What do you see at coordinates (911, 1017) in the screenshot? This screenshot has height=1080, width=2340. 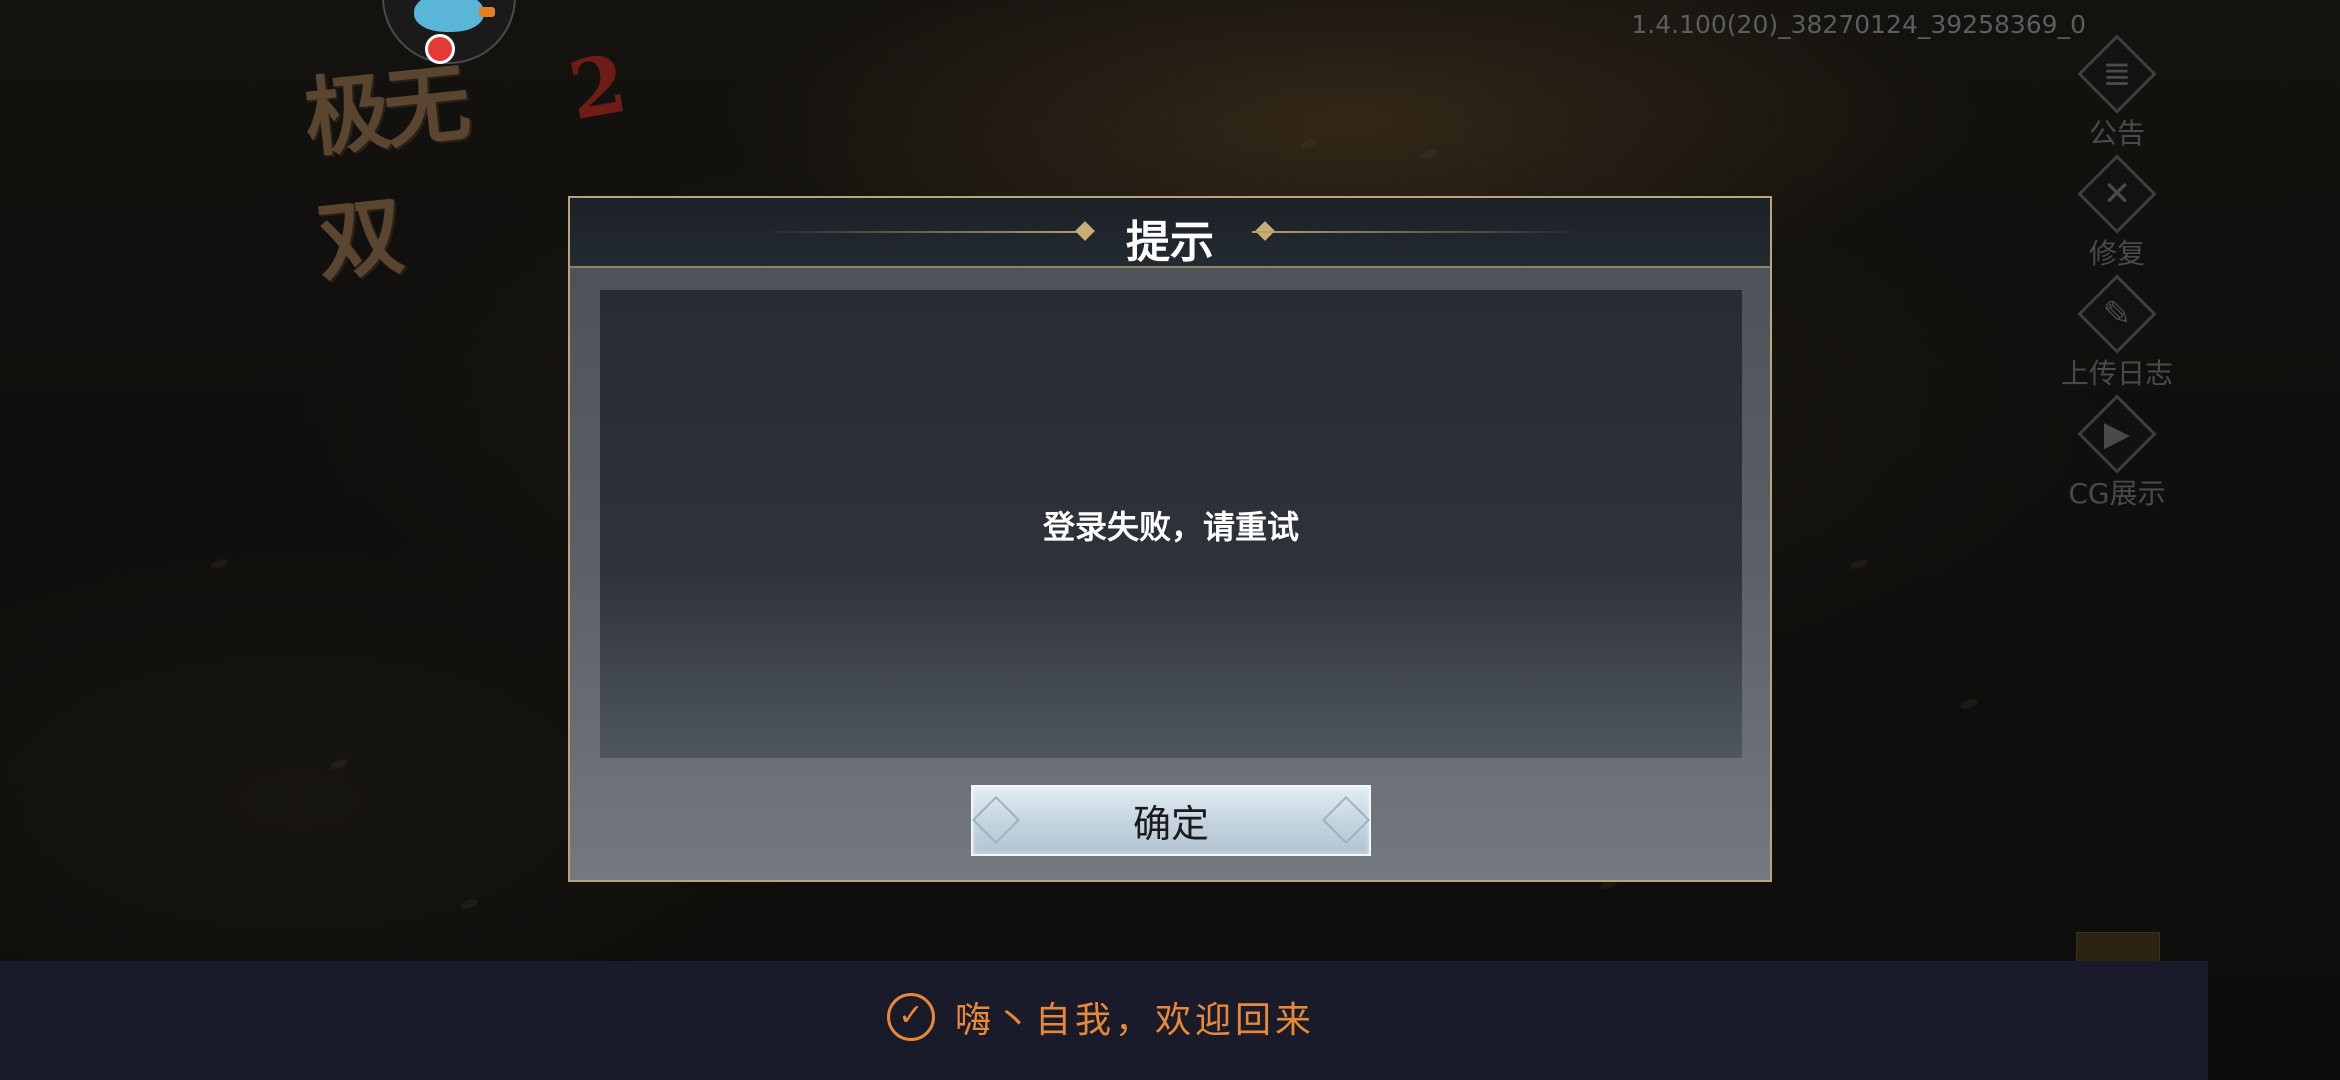 I see `check-circle-icon: ✓` at bounding box center [911, 1017].